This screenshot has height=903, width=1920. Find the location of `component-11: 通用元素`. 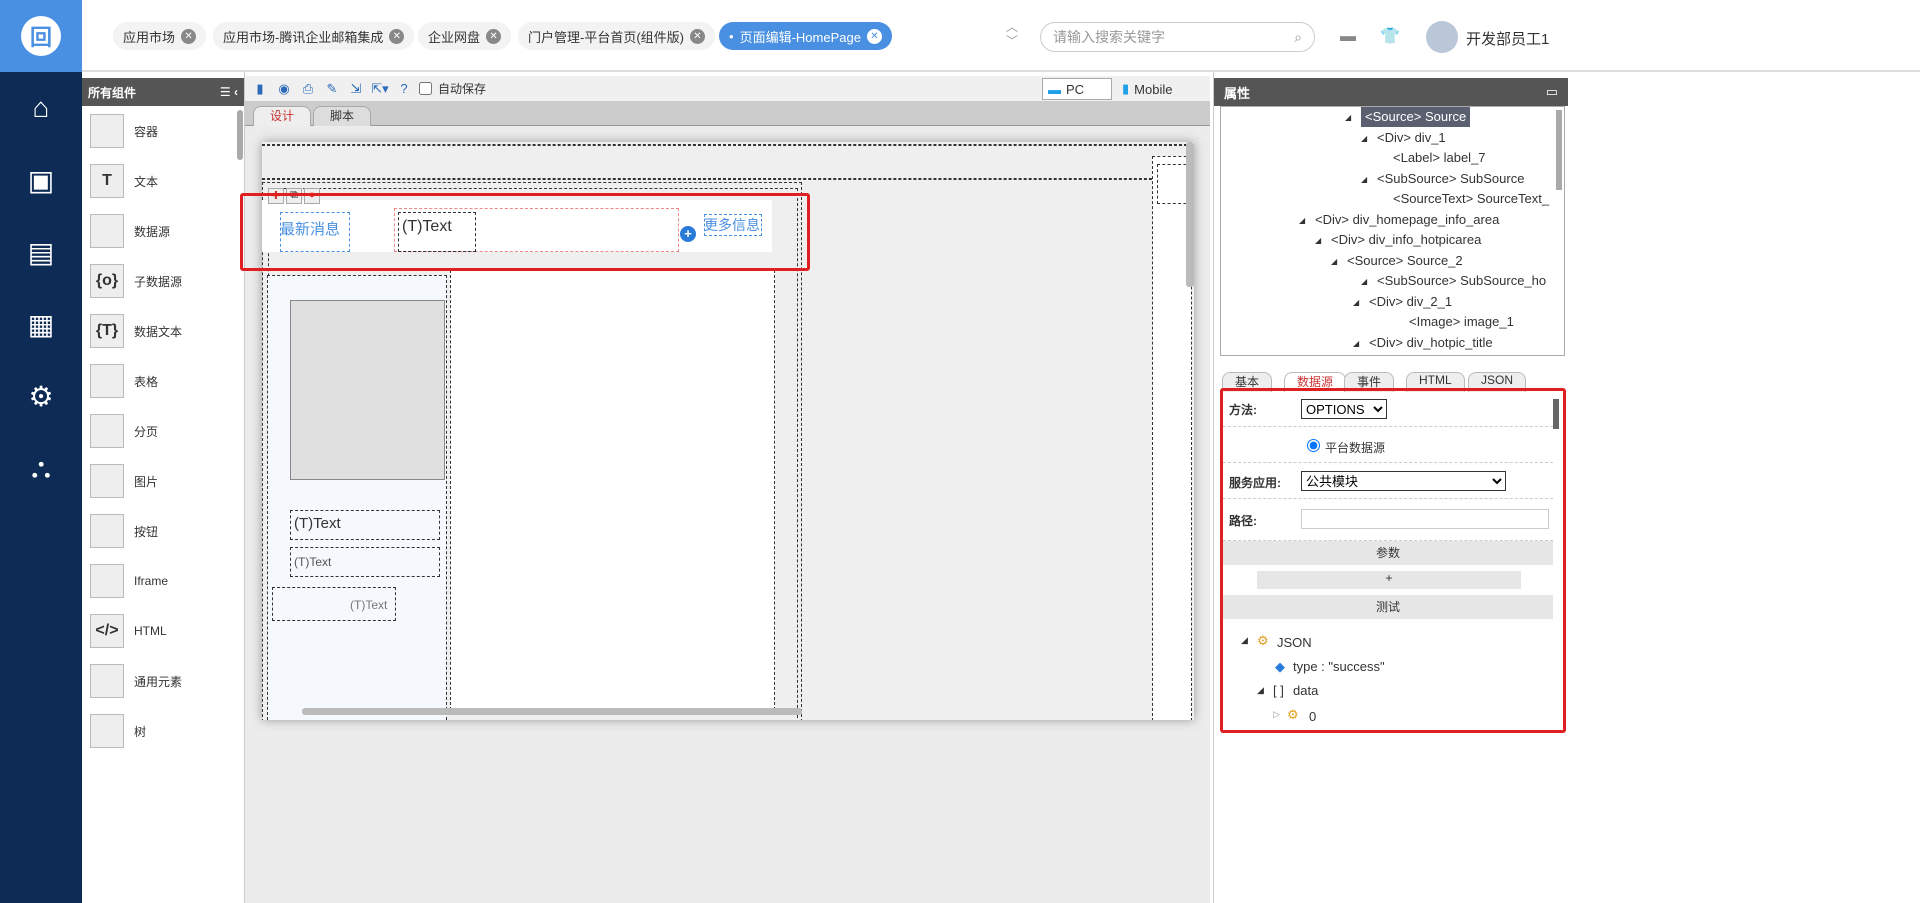

component-11: 通用元素 is located at coordinates (163, 681).